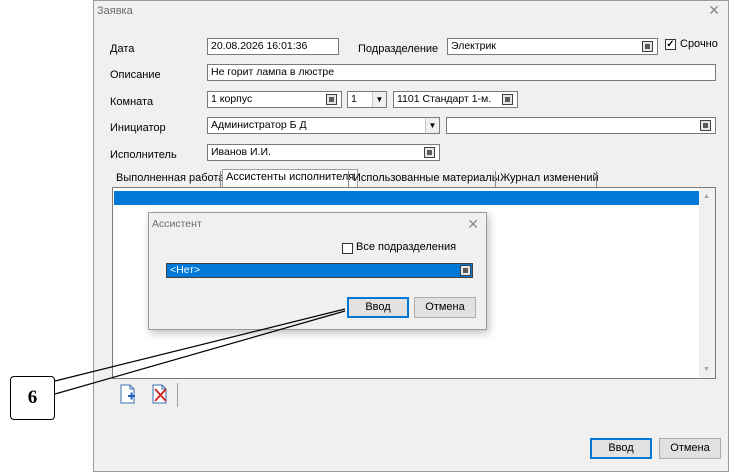 The width and height of the screenshot is (729, 472). What do you see at coordinates (177, 395) in the screenshot?
I see `toolbar-divider` at bounding box center [177, 395].